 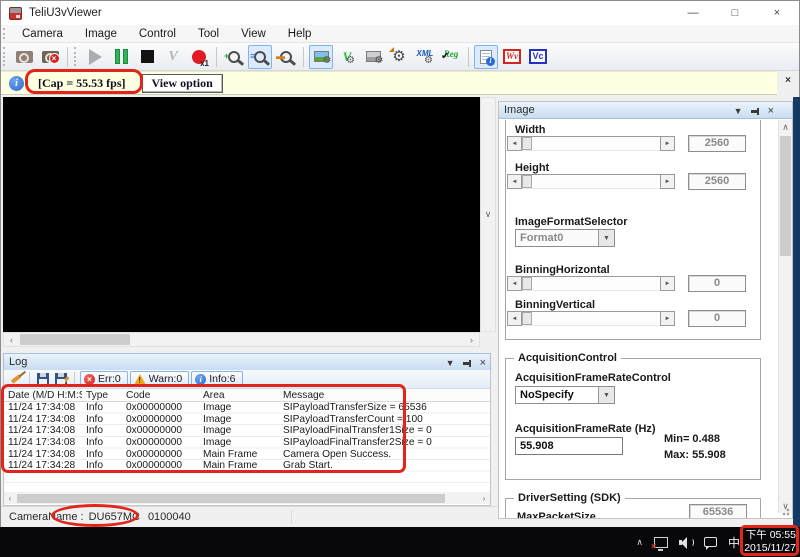 I want to click on speaker-icon, so click(x=686, y=542).